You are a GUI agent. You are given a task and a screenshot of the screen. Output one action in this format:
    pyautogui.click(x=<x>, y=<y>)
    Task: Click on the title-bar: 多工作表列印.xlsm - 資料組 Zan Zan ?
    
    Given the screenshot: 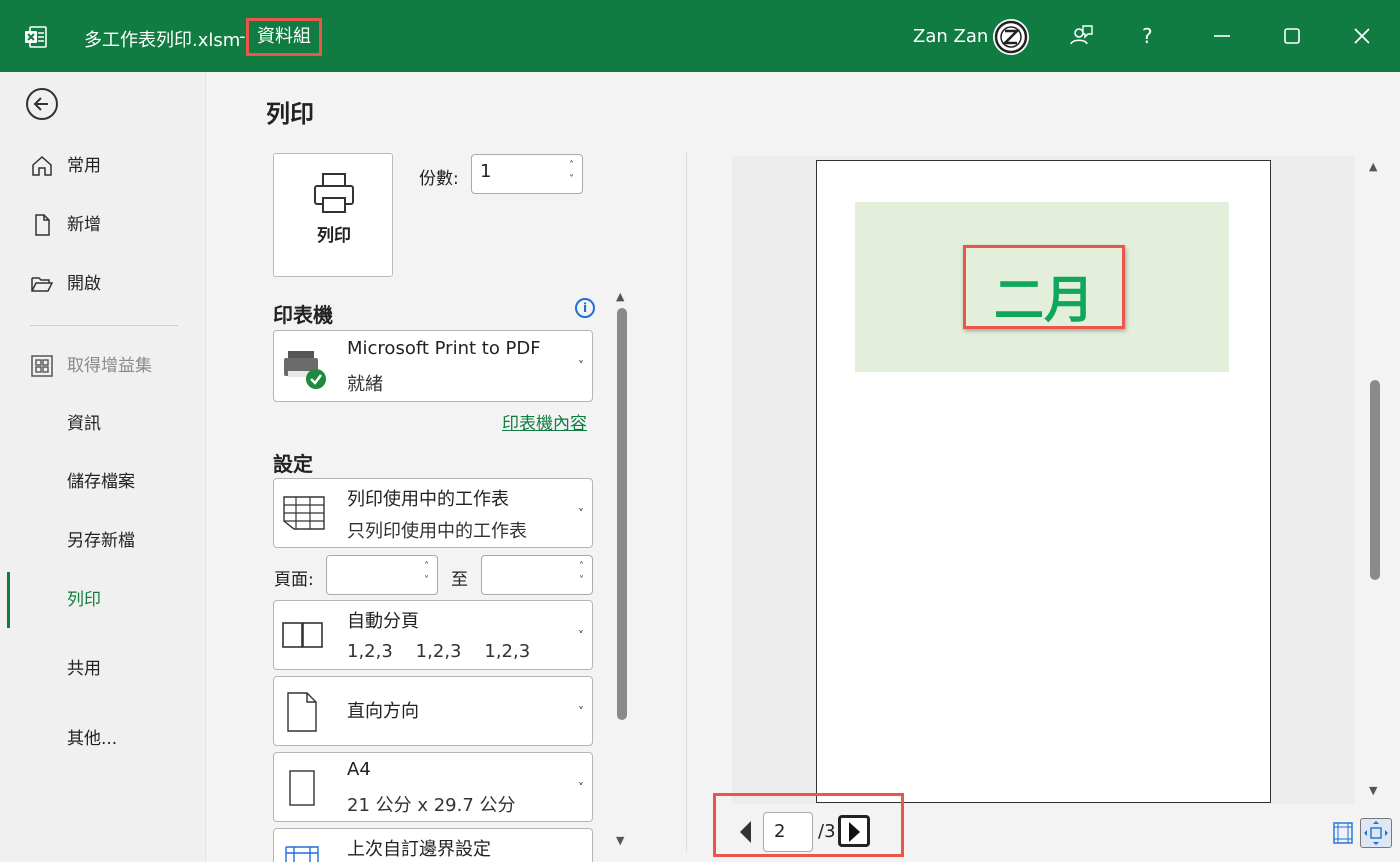 What is the action you would take?
    pyautogui.click(x=700, y=36)
    